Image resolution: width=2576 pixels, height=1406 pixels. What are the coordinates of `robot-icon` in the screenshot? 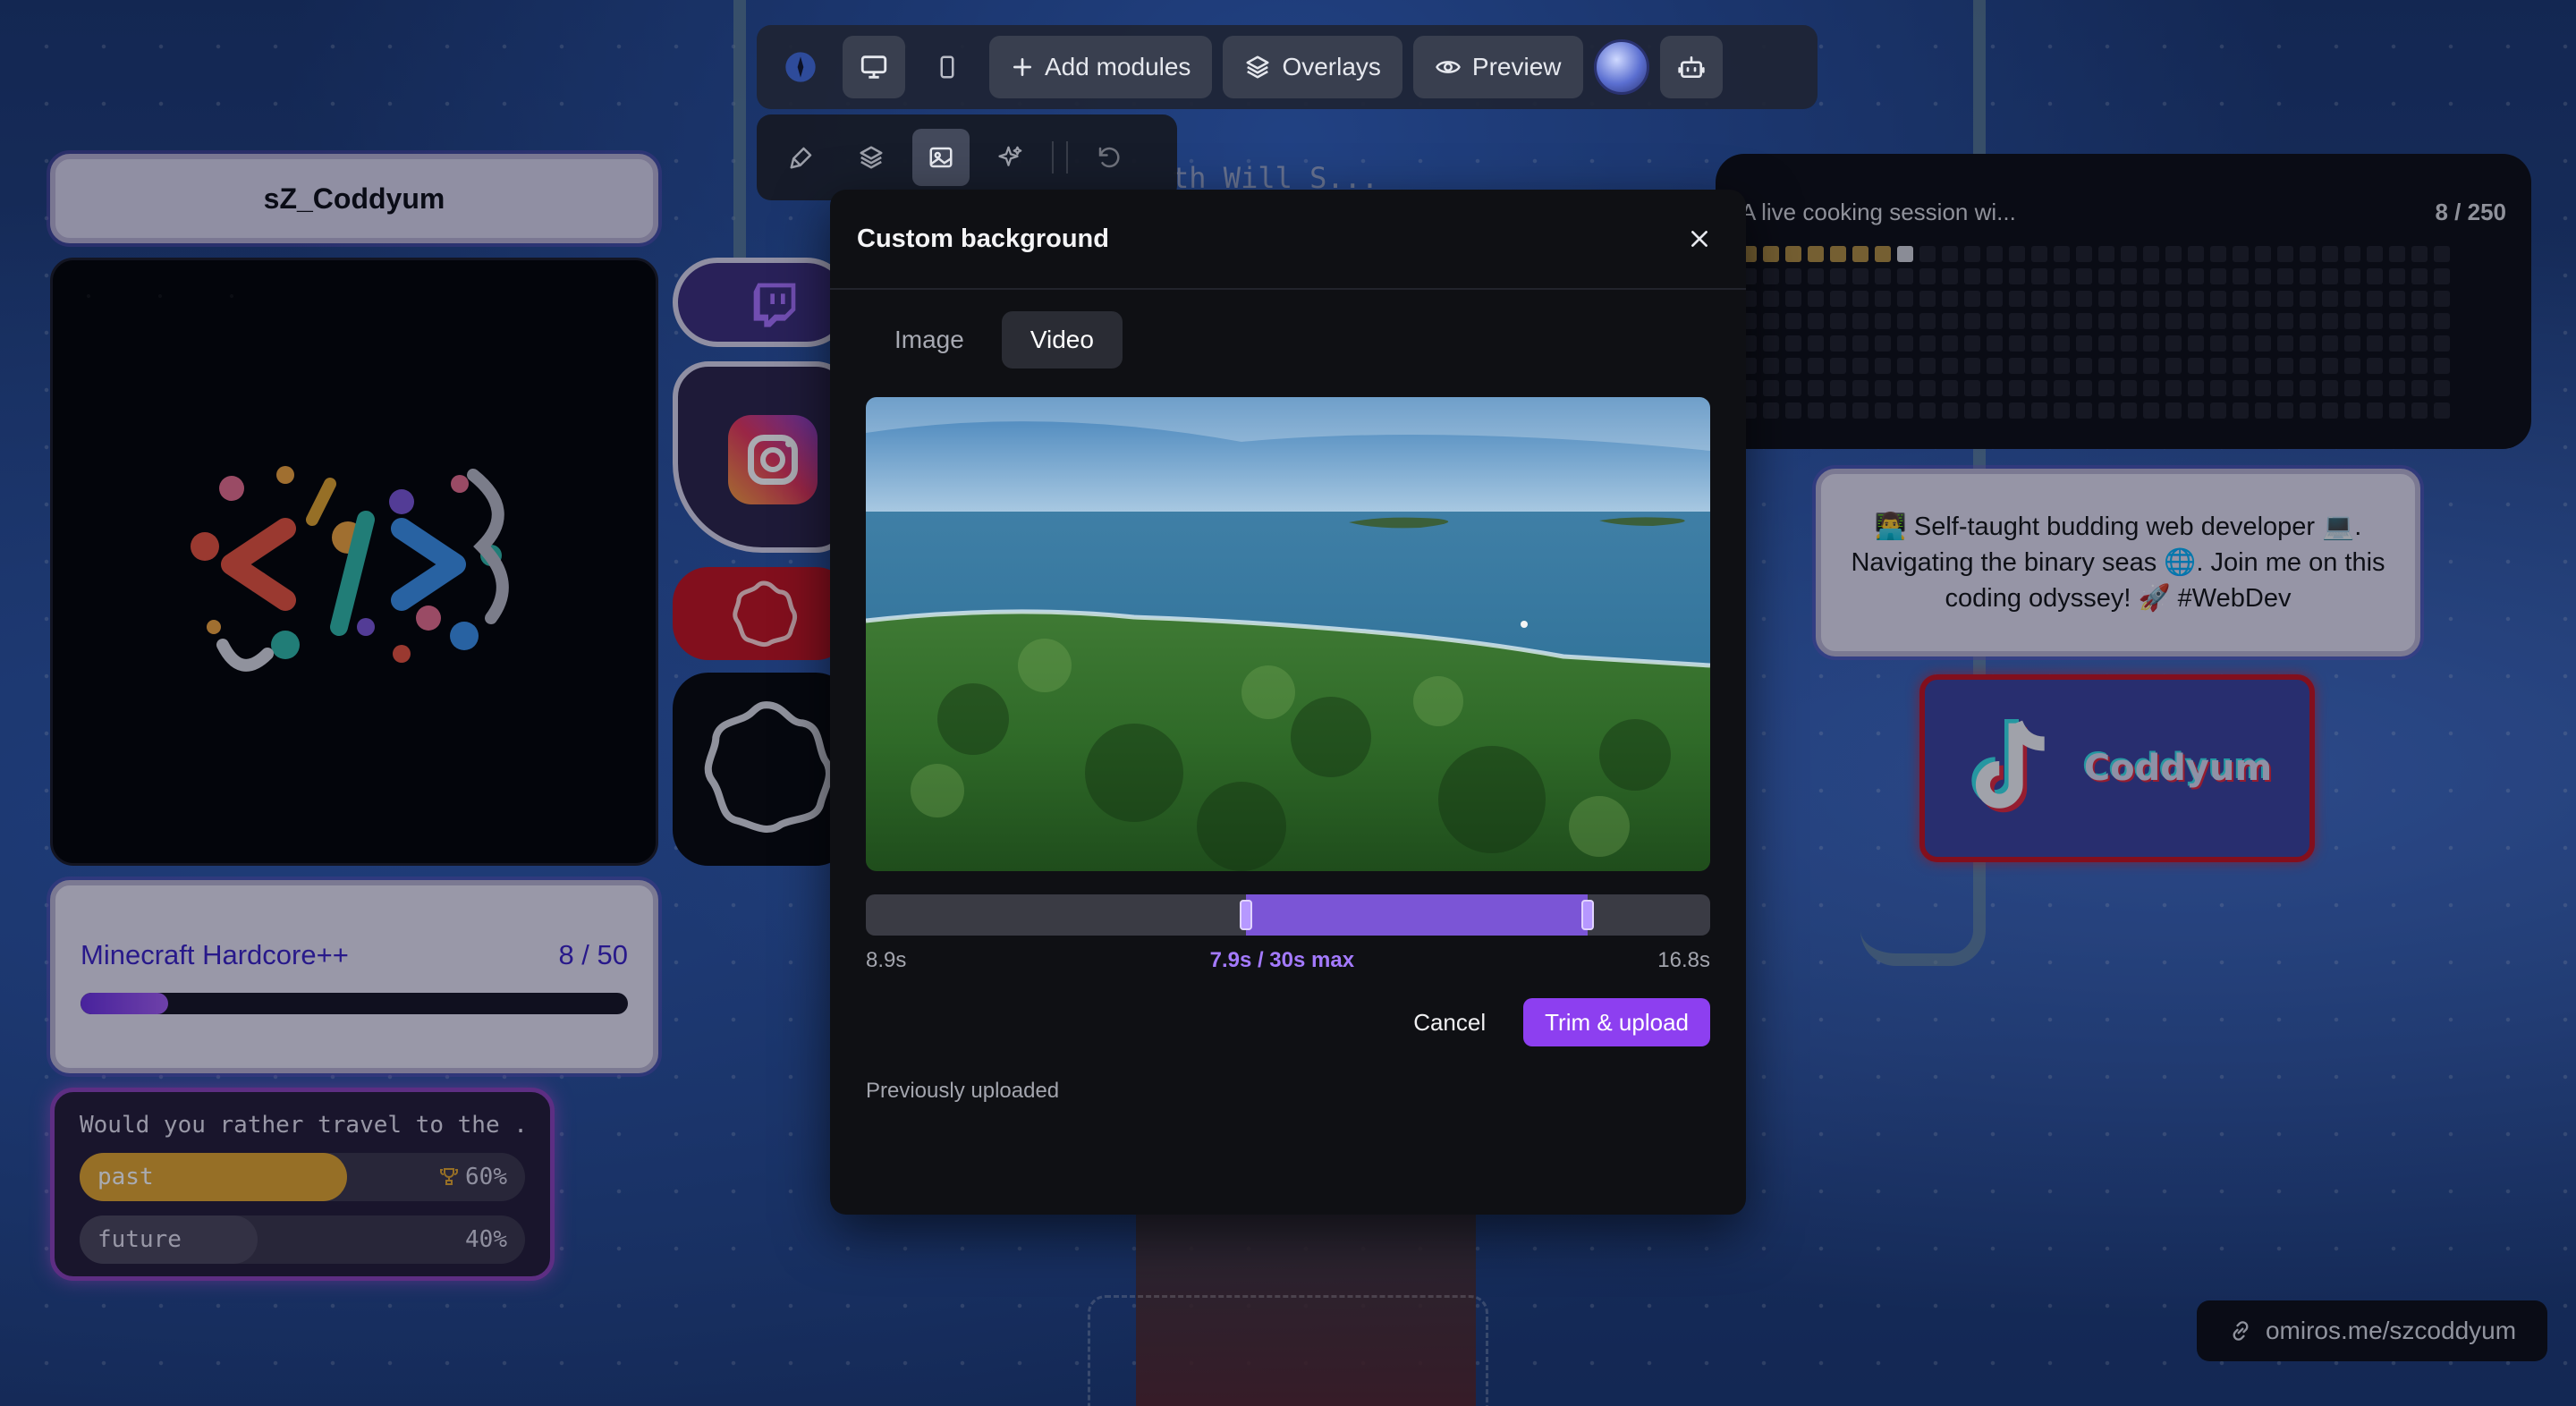 It's located at (1691, 66).